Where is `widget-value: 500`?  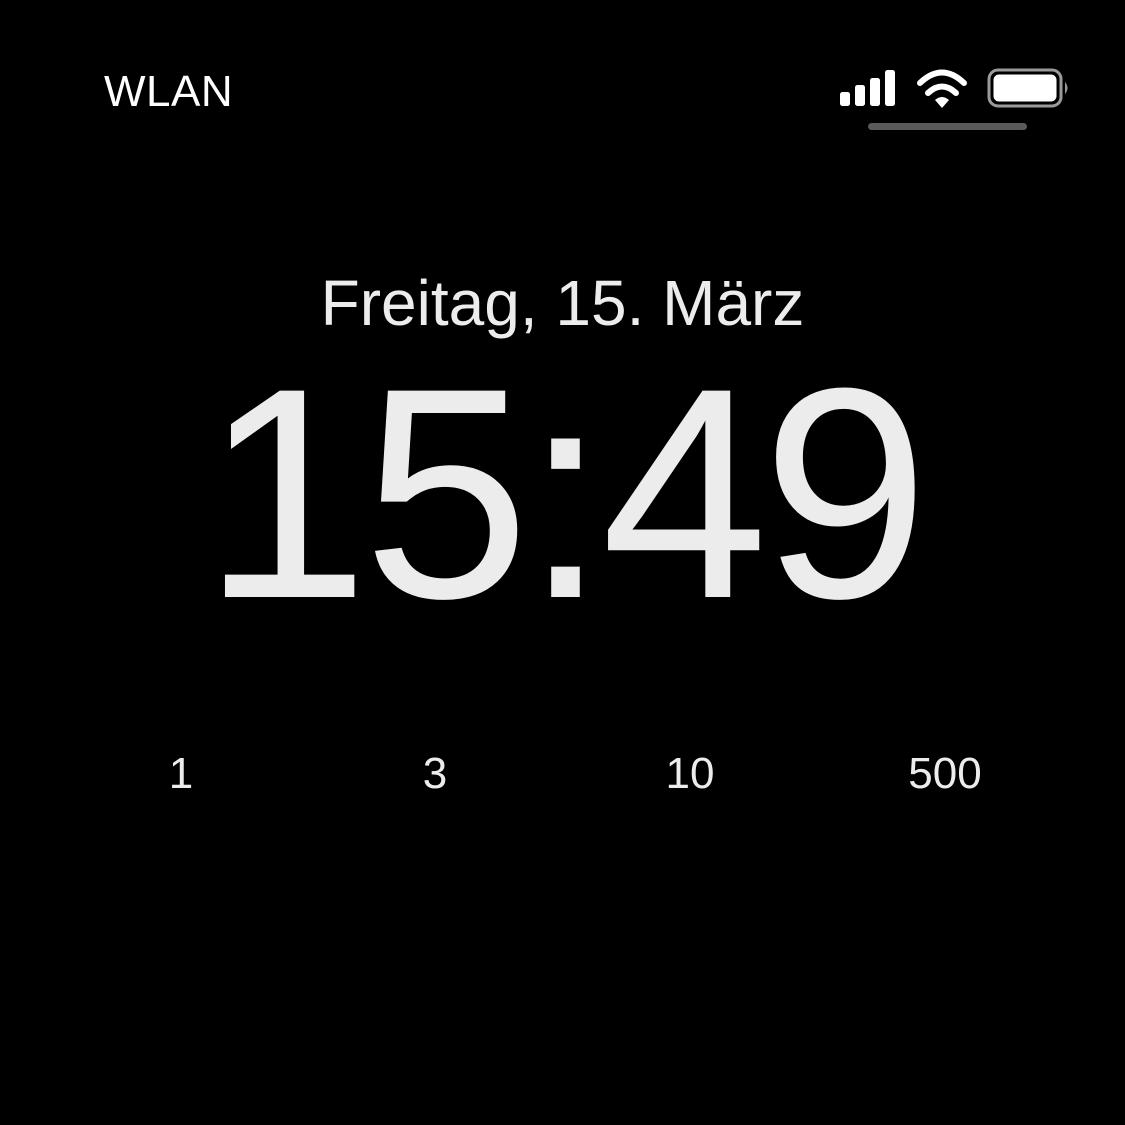
widget-value: 500 is located at coordinates (945, 774).